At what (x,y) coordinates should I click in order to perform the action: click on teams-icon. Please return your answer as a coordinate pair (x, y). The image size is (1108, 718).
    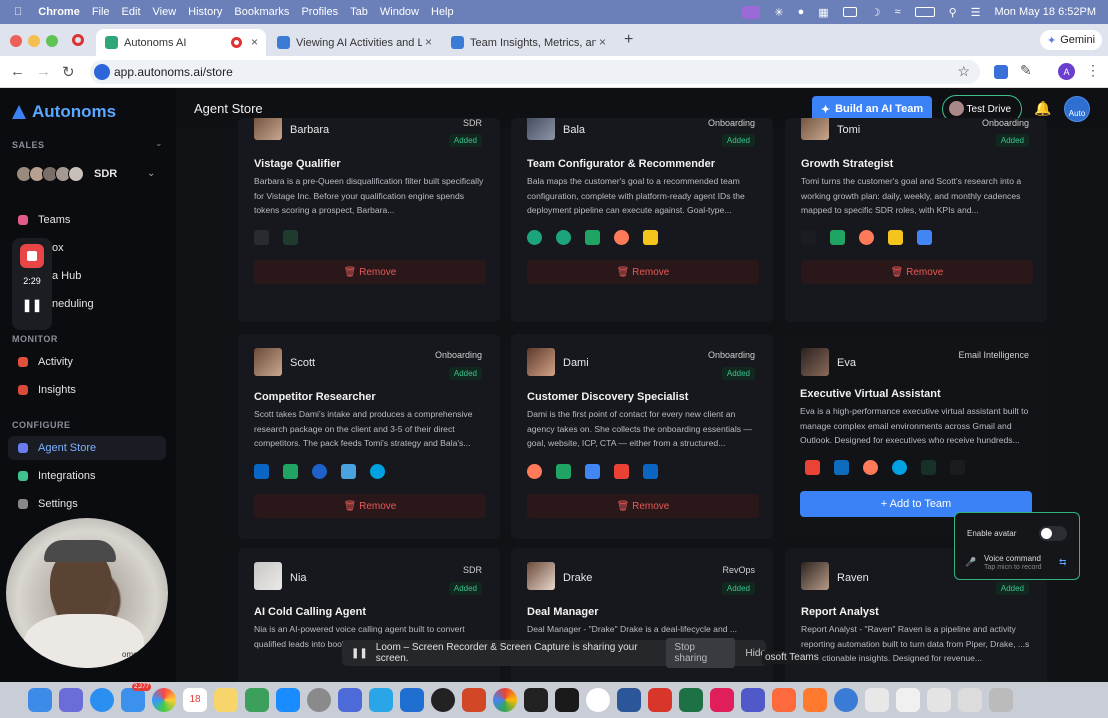
    Looking at the image, I should click on (753, 700).